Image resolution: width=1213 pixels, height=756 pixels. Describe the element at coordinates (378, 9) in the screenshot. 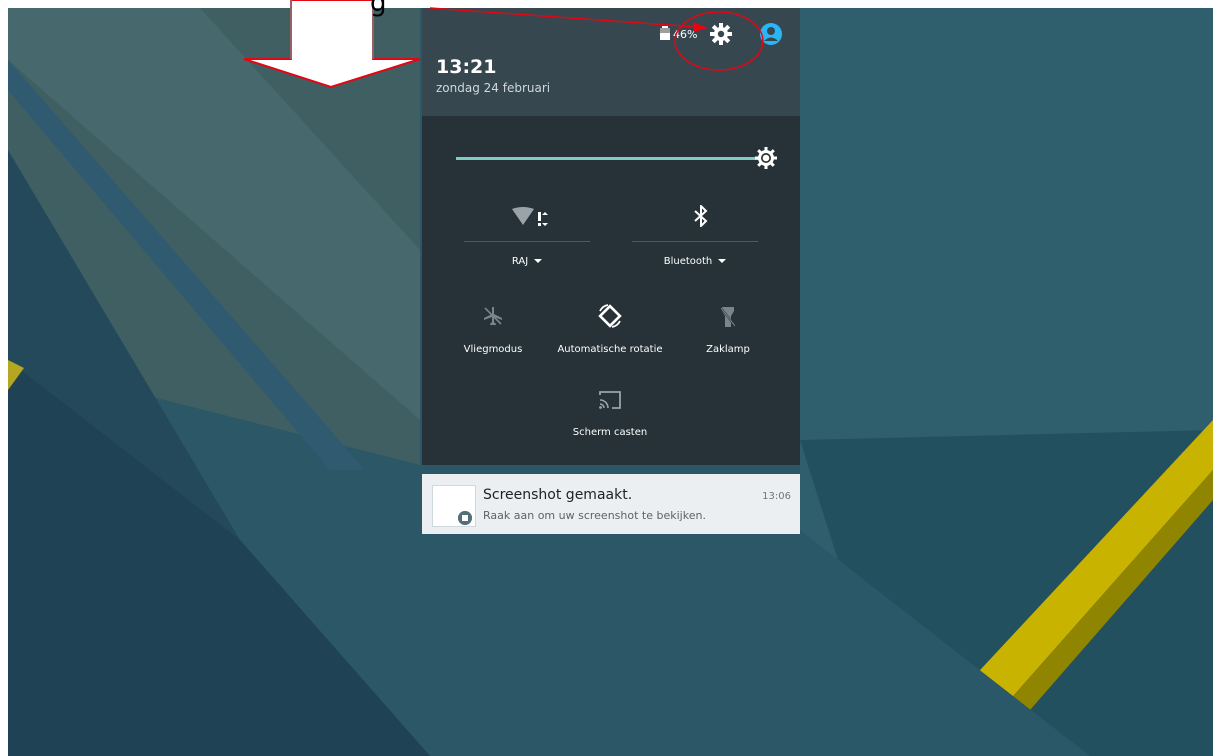

I see `annotation-text: g` at that location.